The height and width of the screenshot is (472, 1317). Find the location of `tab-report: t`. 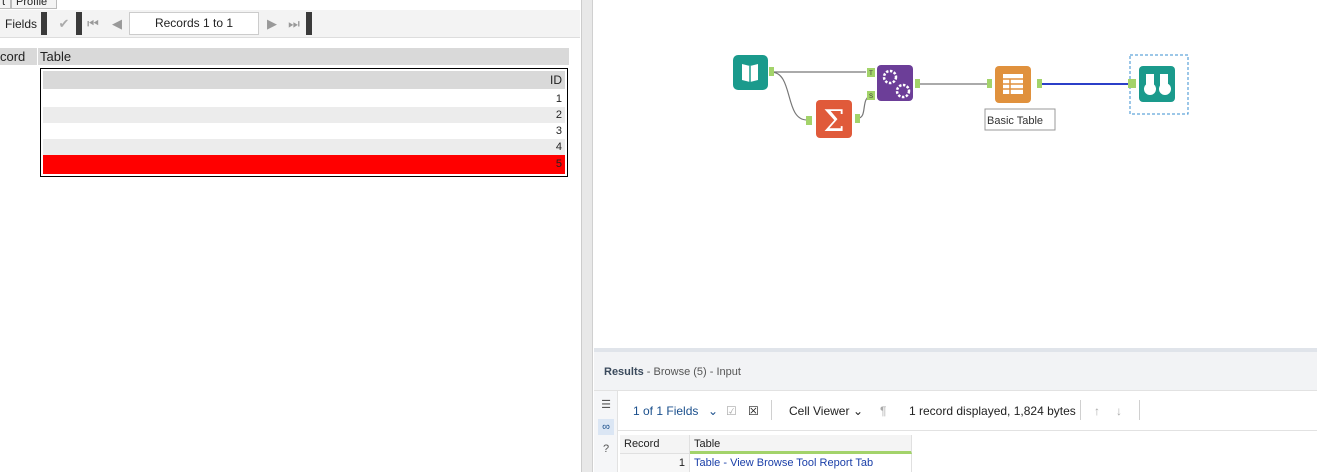

tab-report: t is located at coordinates (5, 4).